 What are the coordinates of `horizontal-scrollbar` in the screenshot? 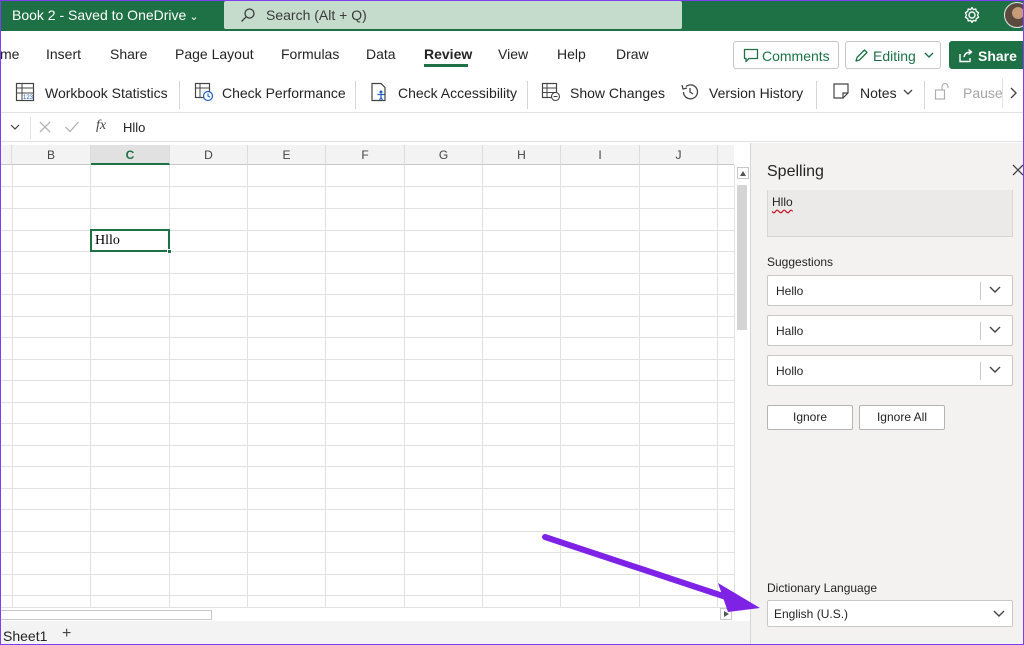 It's located at (368, 614).